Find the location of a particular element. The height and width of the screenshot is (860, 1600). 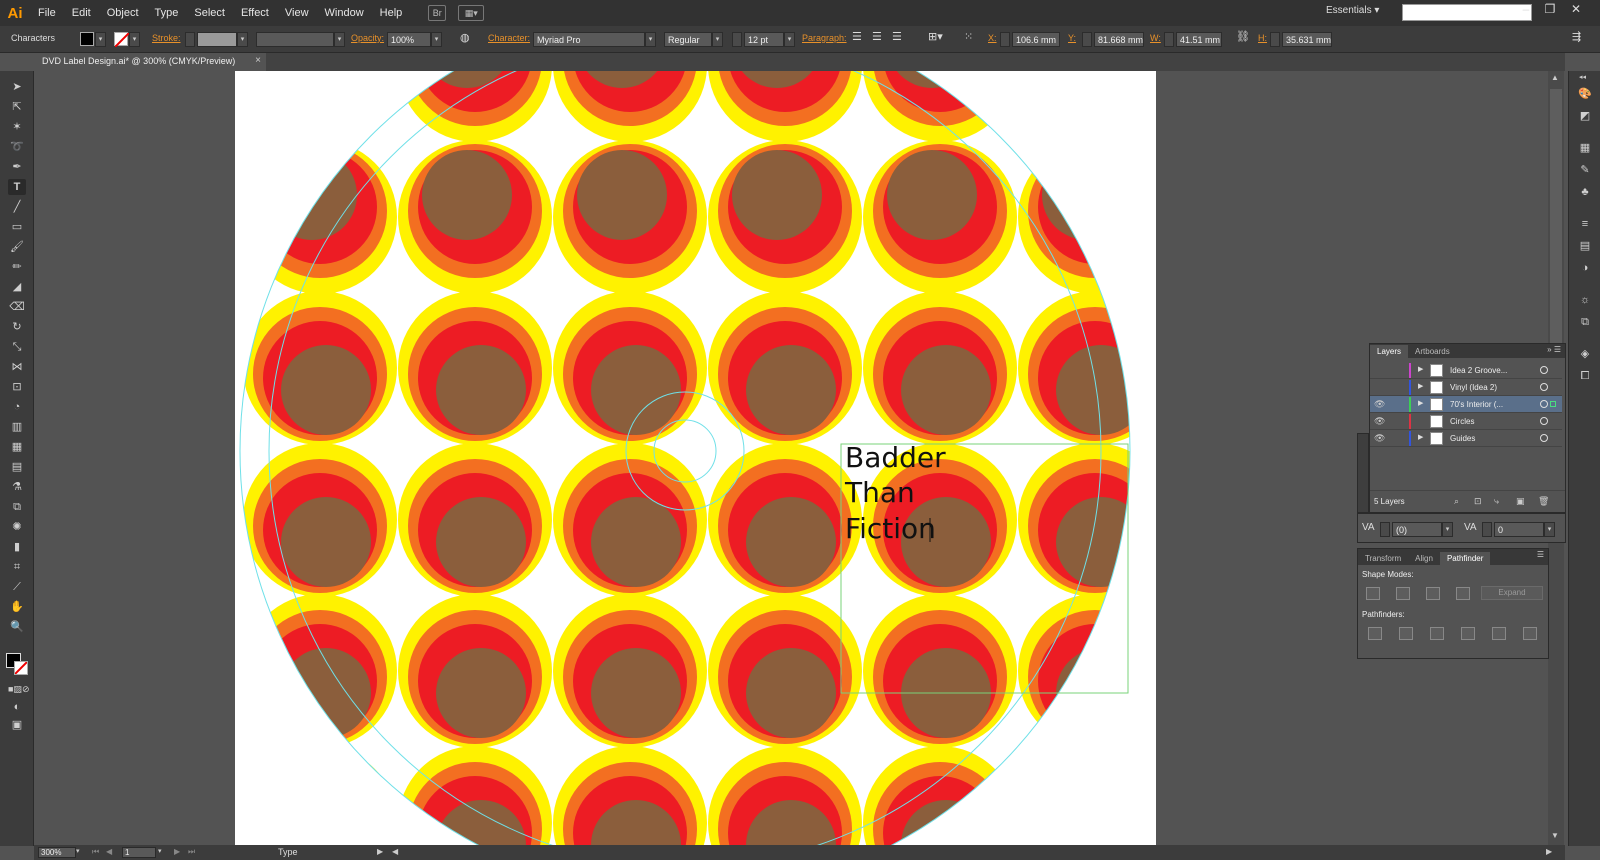

paintbrush-tool-icon: 🖌 is located at coordinates (17, 247).